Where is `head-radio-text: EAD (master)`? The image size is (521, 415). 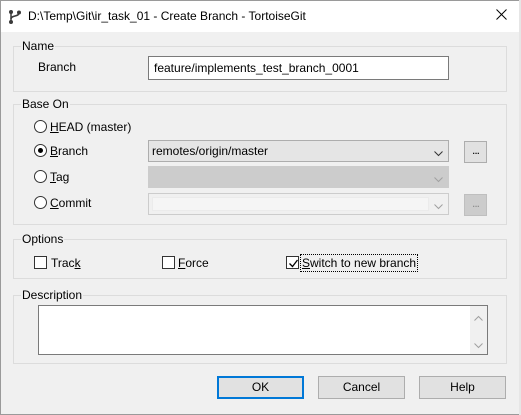
head-radio-text: EAD (master) is located at coordinates (95, 127).